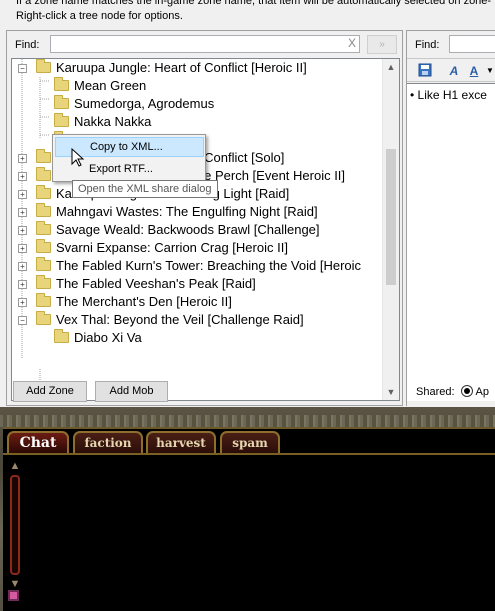 This screenshot has height=611, width=495. I want to click on shared-label: Shared:, so click(435, 392).